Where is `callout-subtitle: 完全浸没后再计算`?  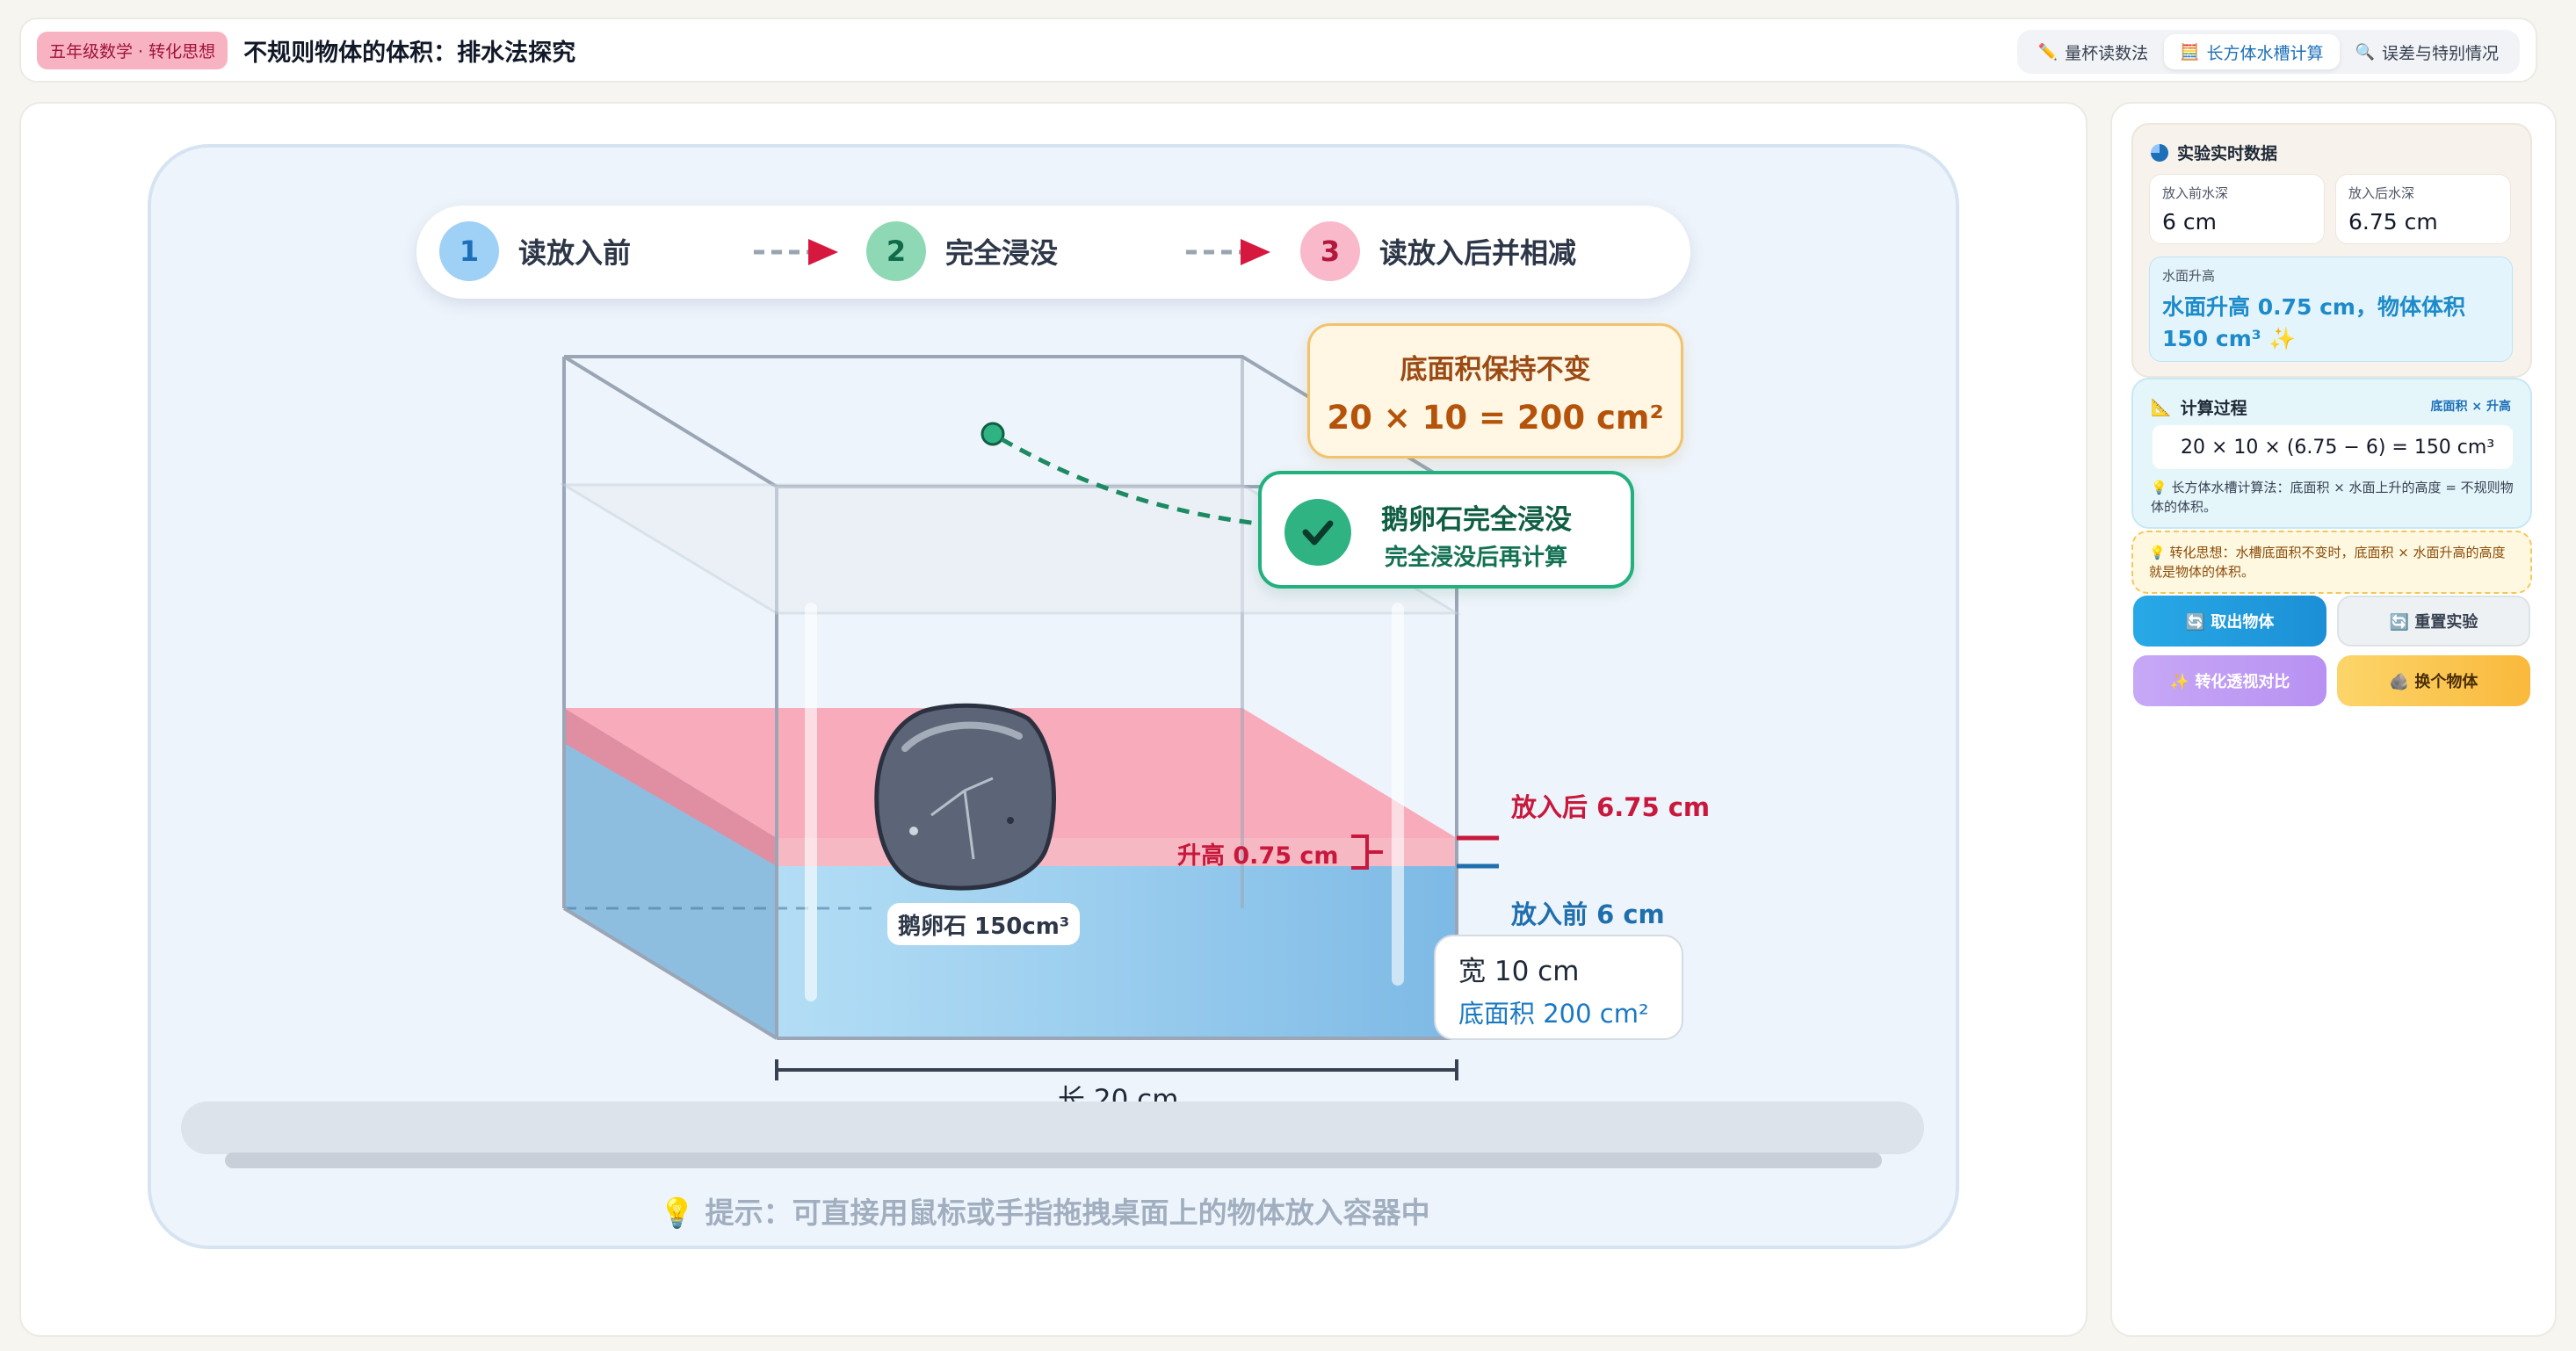
callout-subtitle: 完全浸没后再计算 is located at coordinates (1476, 558).